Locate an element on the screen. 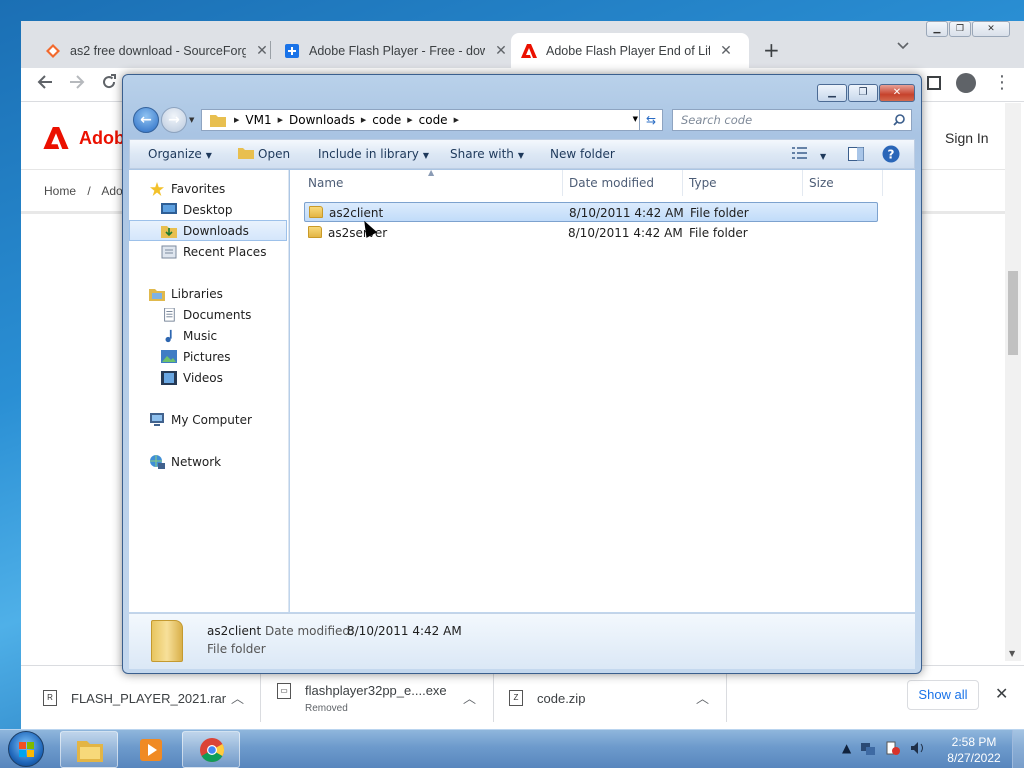 The width and height of the screenshot is (1024, 768). download-item: Z code.zip is located at coordinates (547, 698).